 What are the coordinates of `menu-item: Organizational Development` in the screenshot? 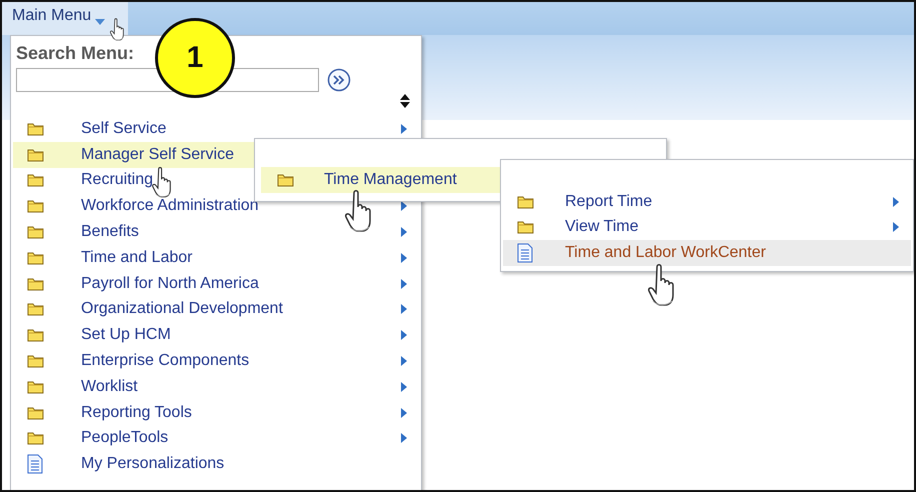 It's located at (216, 309).